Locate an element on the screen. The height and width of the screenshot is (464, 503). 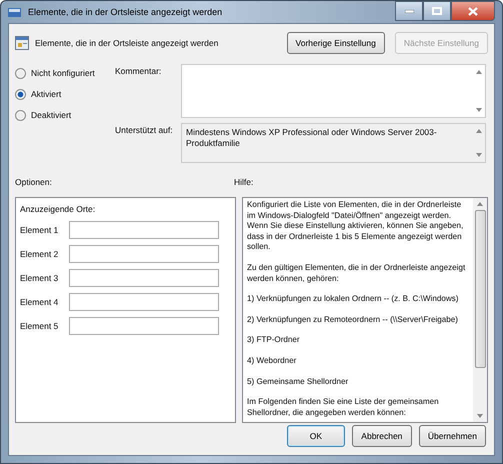
window-title: Elemente, die in der Ortsleiste angezeigt werden is located at coordinates (125, 12).